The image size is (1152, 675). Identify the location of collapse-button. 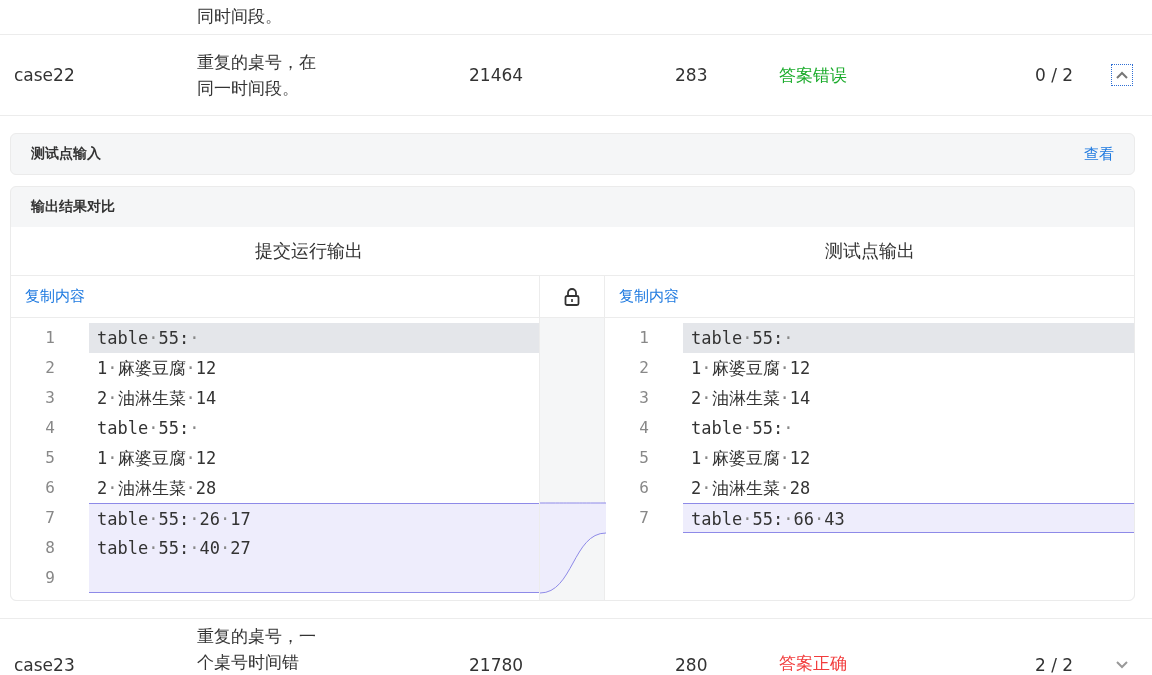
(1122, 75).